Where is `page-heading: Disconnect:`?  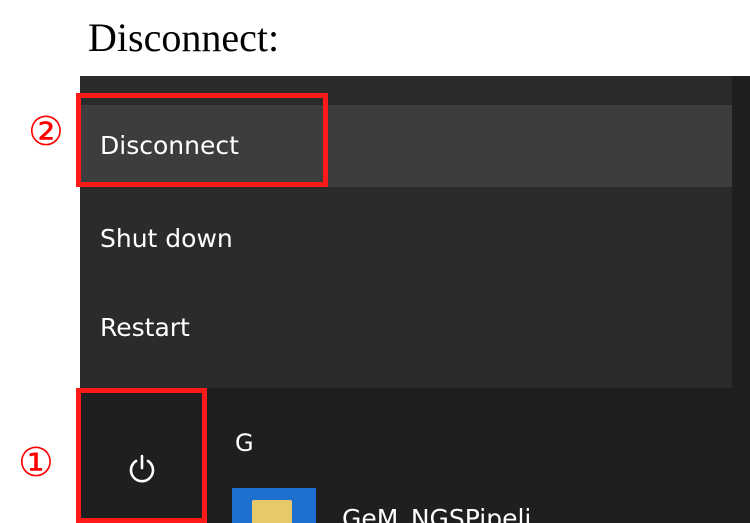
page-heading: Disconnect: is located at coordinates (184, 37).